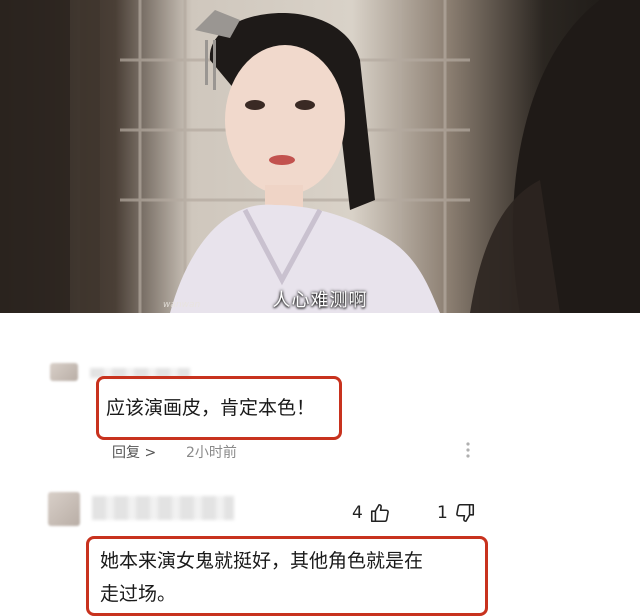  I want to click on dislike-count: 1, so click(442, 513).